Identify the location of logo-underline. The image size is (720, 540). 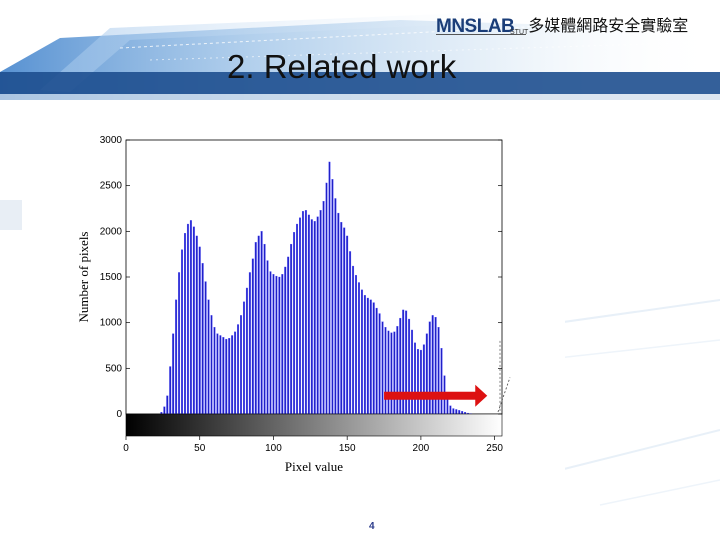
(481, 34).